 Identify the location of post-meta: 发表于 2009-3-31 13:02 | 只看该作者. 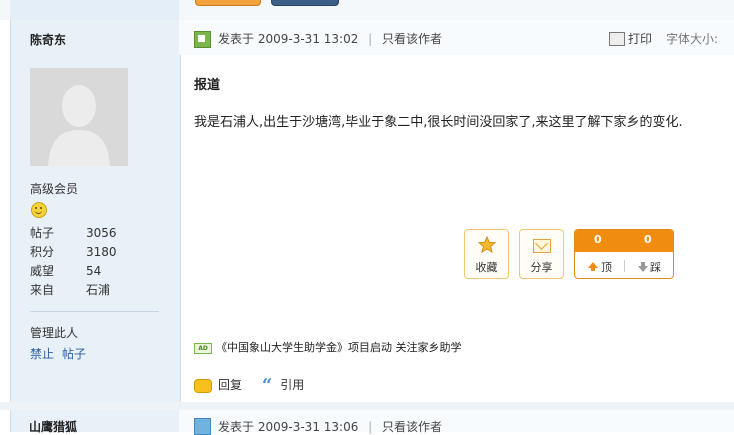
(330, 39).